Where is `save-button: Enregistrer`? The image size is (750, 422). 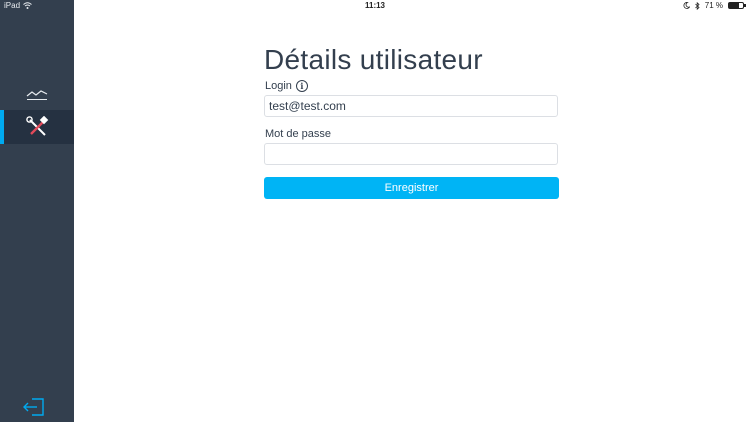 save-button: Enregistrer is located at coordinates (411, 188).